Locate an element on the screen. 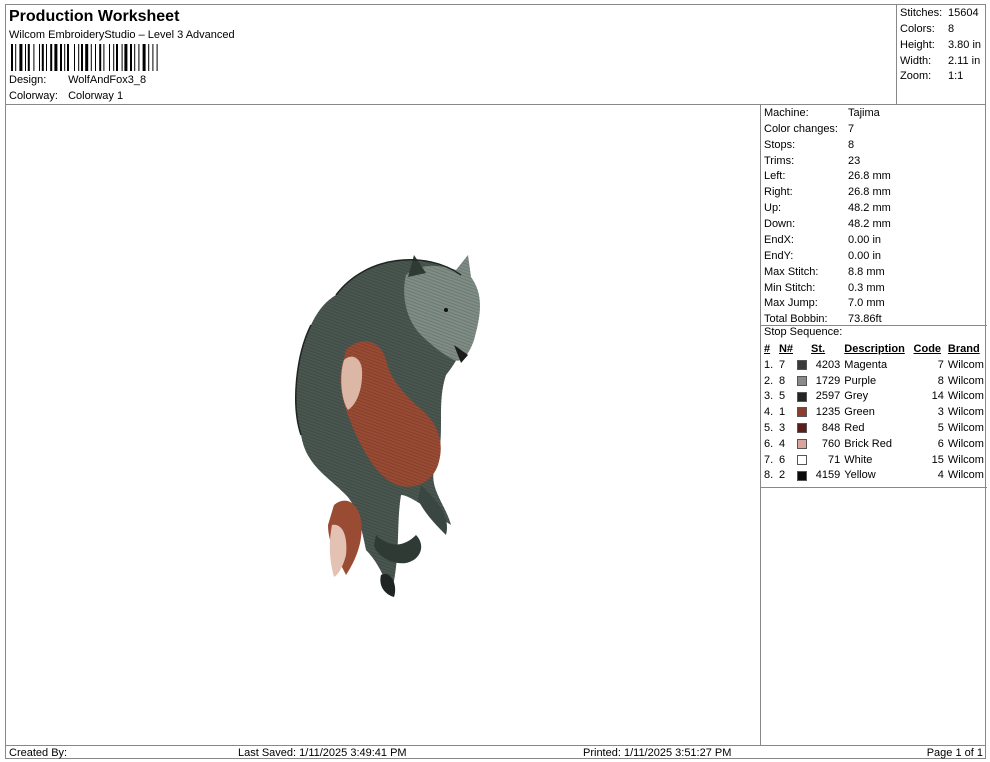 This screenshot has height=762, width=990. cell-description: Grey is located at coordinates (856, 396).